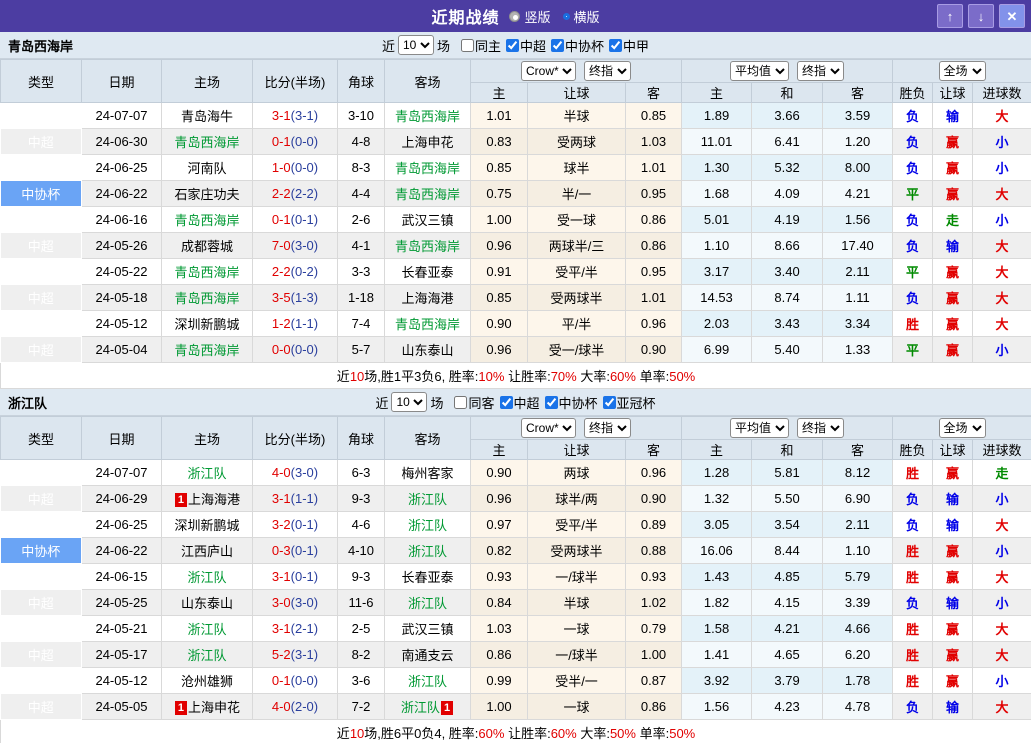  Describe the element at coordinates (576, 602) in the screenshot. I see `handicap-line-cell: 半球` at that location.